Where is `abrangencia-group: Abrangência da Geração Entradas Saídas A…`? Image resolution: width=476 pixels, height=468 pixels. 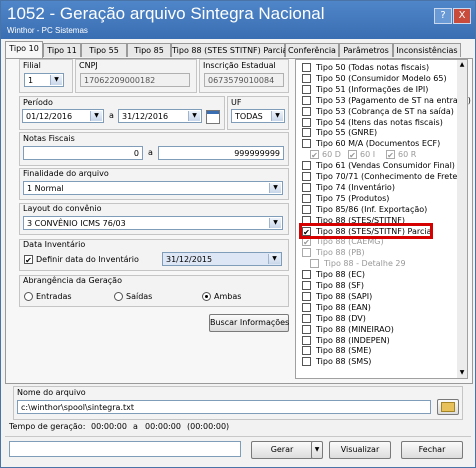
abrangencia-group: Abrangência da Geração Entradas Saídas A… is located at coordinates (154, 291).